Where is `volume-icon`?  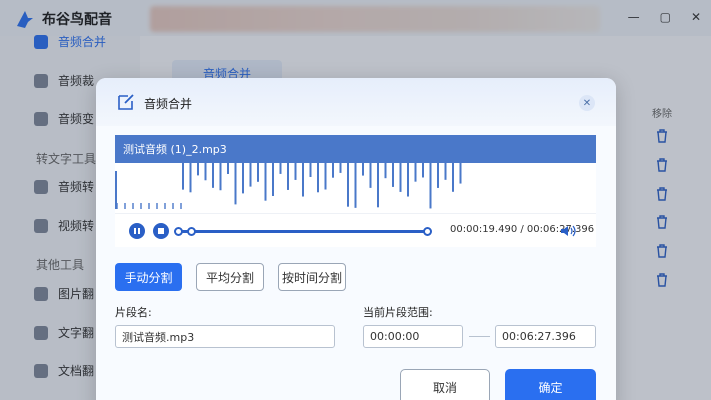 volume-icon is located at coordinates (568, 231).